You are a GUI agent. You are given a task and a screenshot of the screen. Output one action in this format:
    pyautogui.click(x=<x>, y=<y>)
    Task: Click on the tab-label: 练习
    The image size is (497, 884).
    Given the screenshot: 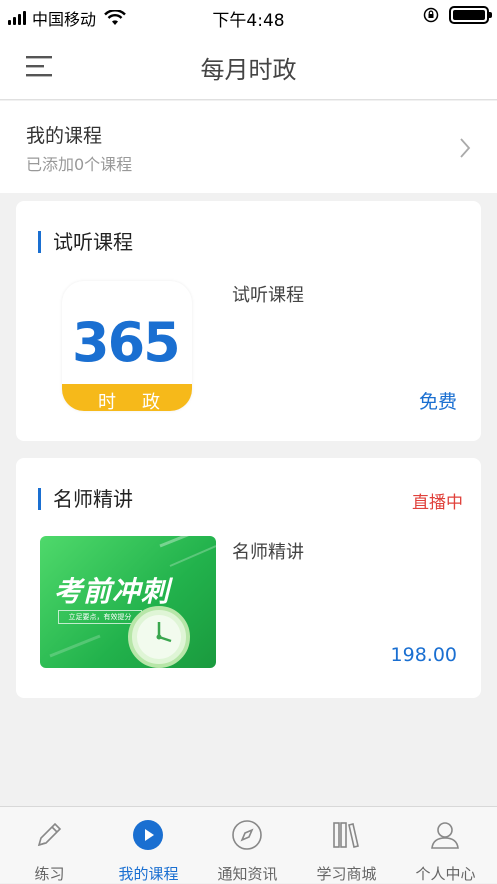 What is the action you would take?
    pyautogui.click(x=49, y=874)
    